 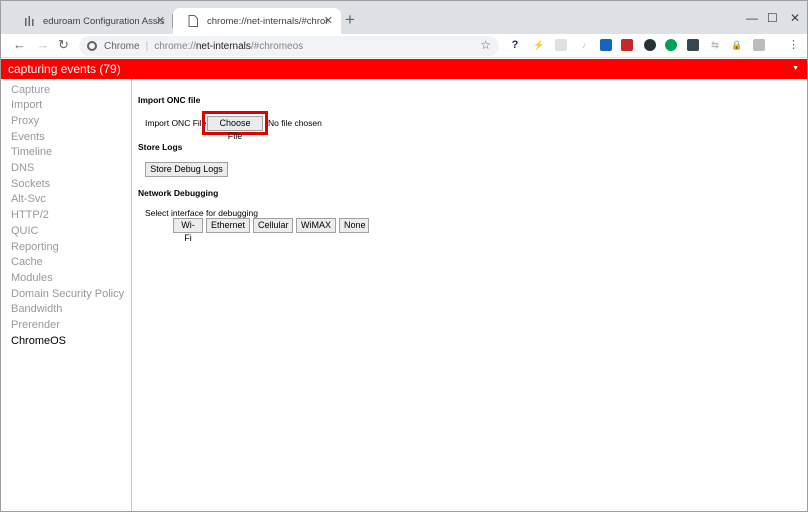 I want to click on interface-button-none: None, so click(x=354, y=225).